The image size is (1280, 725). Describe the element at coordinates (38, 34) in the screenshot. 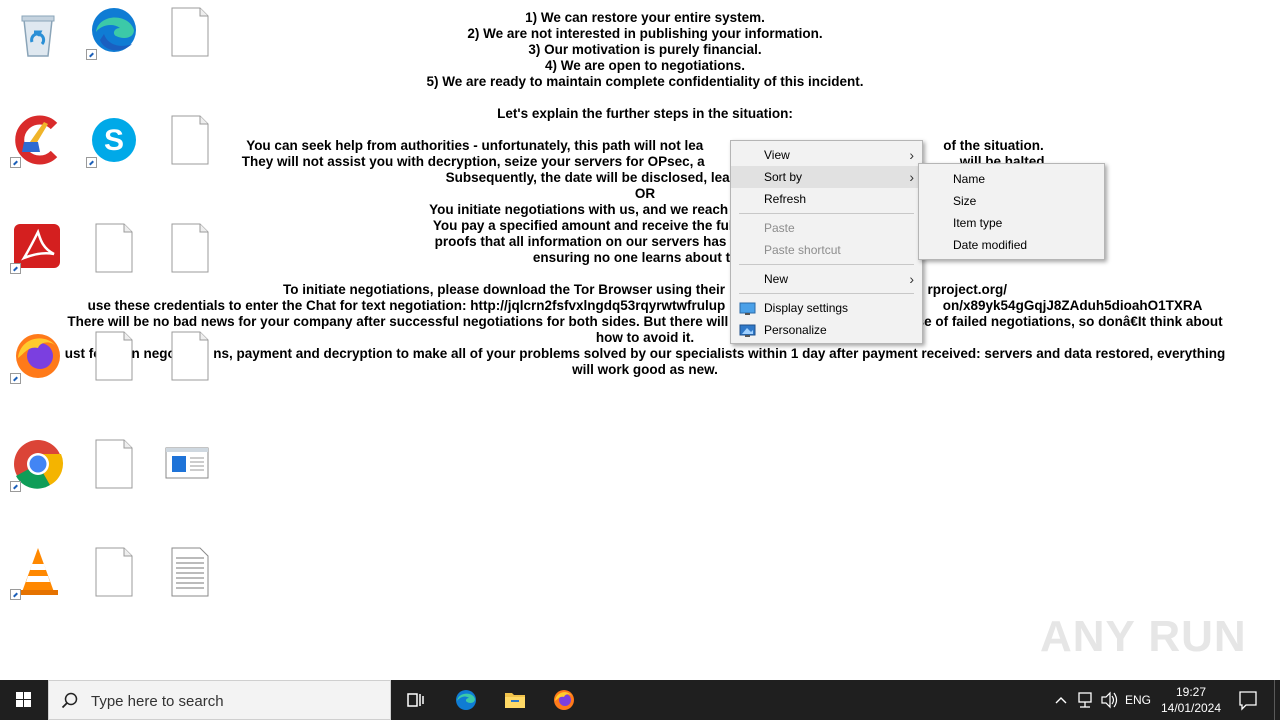

I see `recycle-bin-icon` at that location.